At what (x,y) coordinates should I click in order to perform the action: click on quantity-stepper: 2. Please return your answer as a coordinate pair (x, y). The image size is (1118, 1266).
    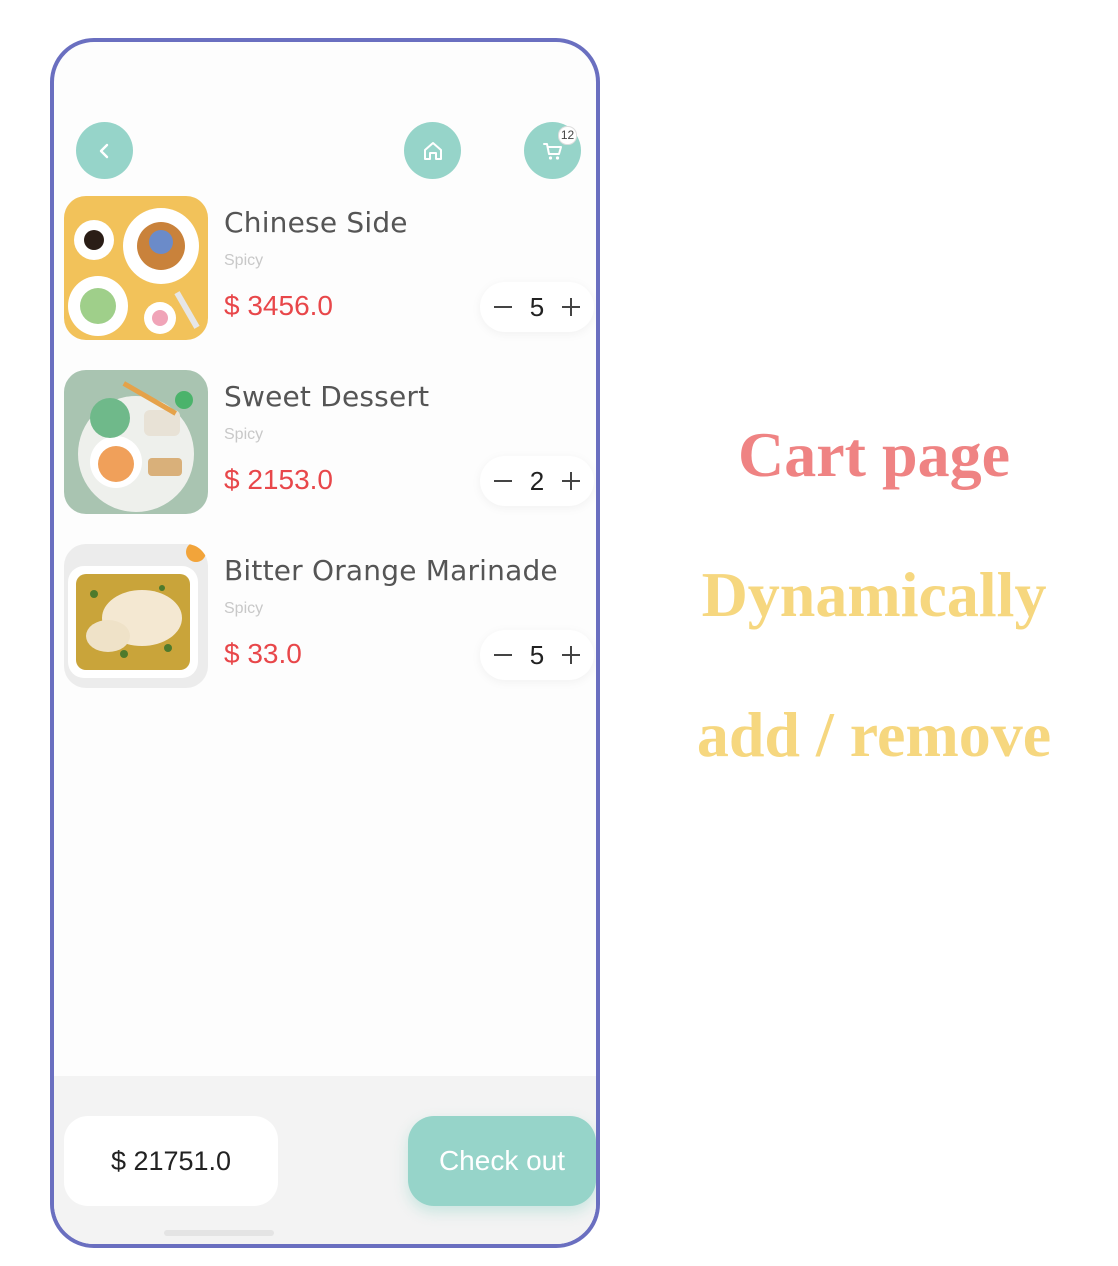
    Looking at the image, I should click on (537, 481).